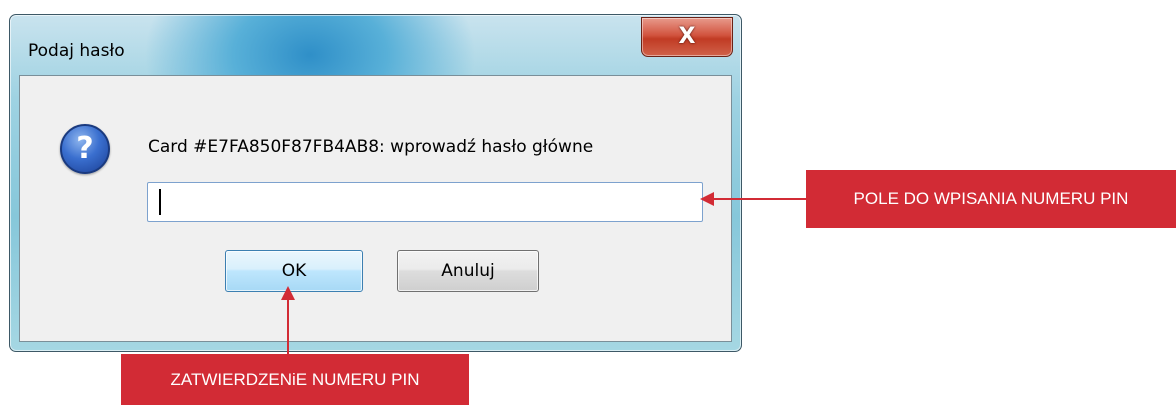 The width and height of the screenshot is (1176, 405). Describe the element at coordinates (288, 293) in the screenshot. I see `ok-arrow-head` at that location.